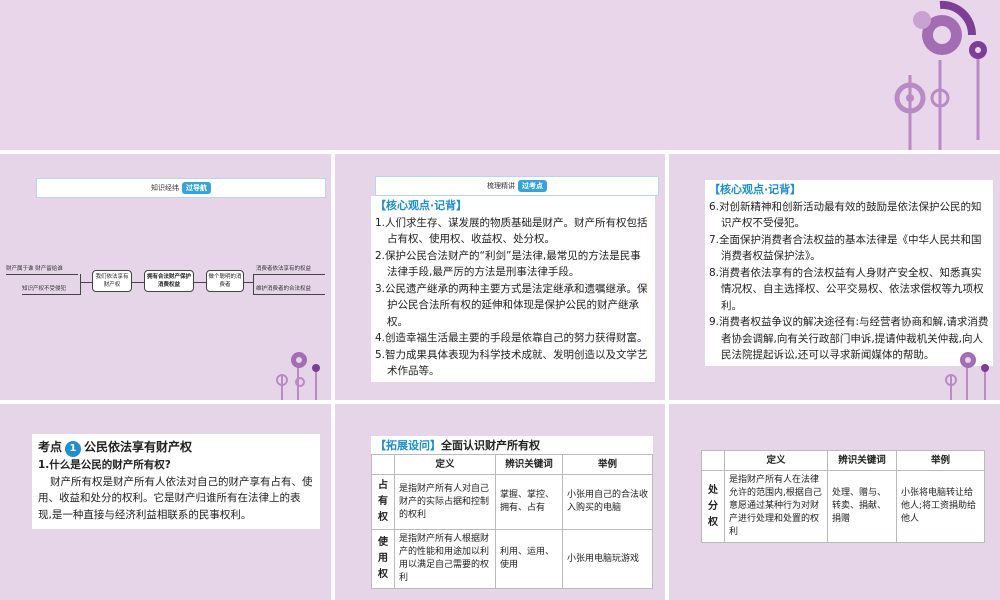 This screenshot has height=600, width=1000. Describe the element at coordinates (445, 502) in the screenshot. I see `table-cell: 是指财产所有人对自己财产的实际占据和控制的权利` at that location.